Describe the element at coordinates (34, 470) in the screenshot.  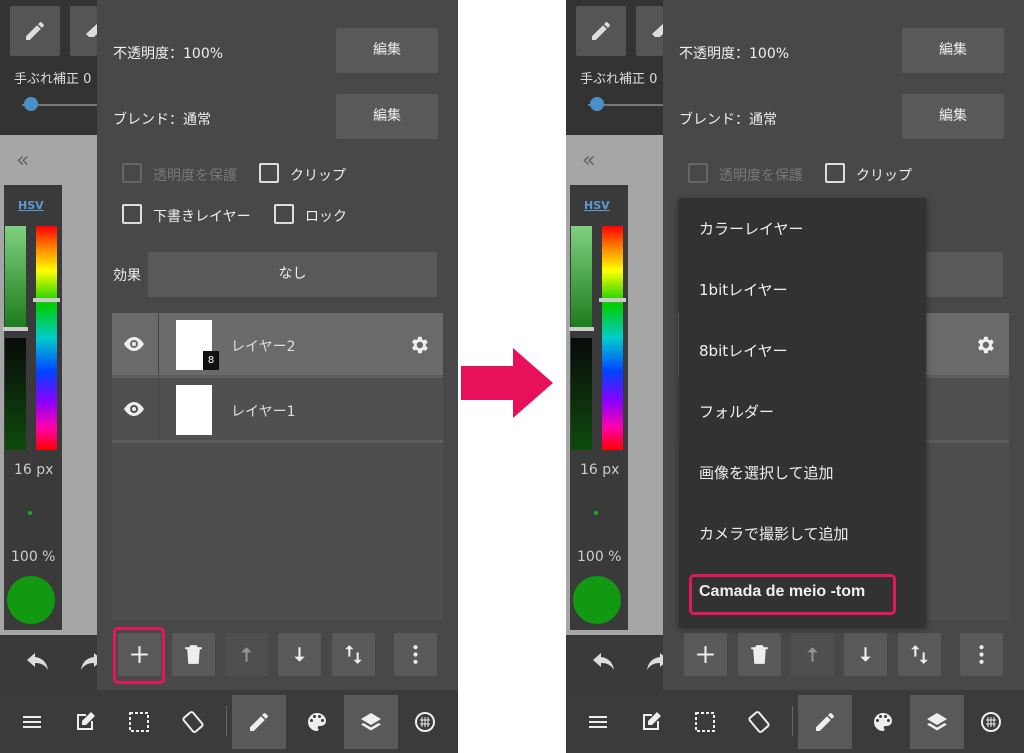
I see `brush-size-label: 16 px` at that location.